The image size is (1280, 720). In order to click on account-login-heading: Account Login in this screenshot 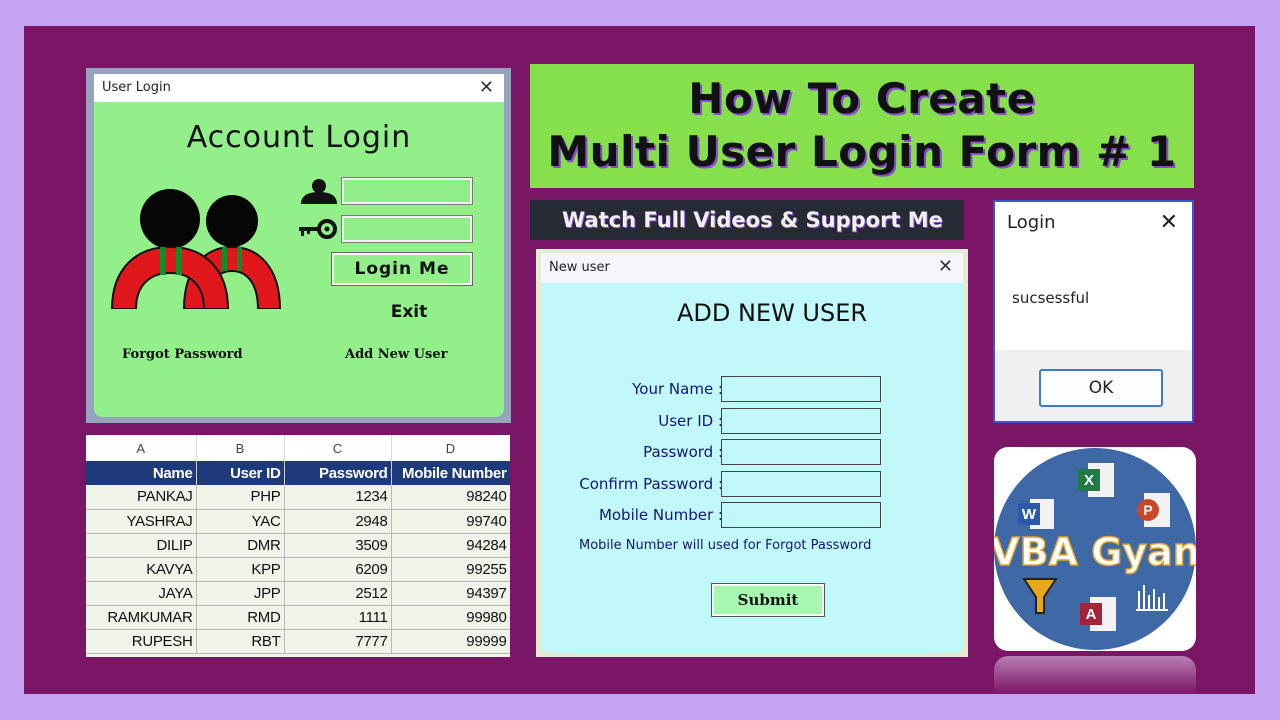, I will do `click(299, 137)`.